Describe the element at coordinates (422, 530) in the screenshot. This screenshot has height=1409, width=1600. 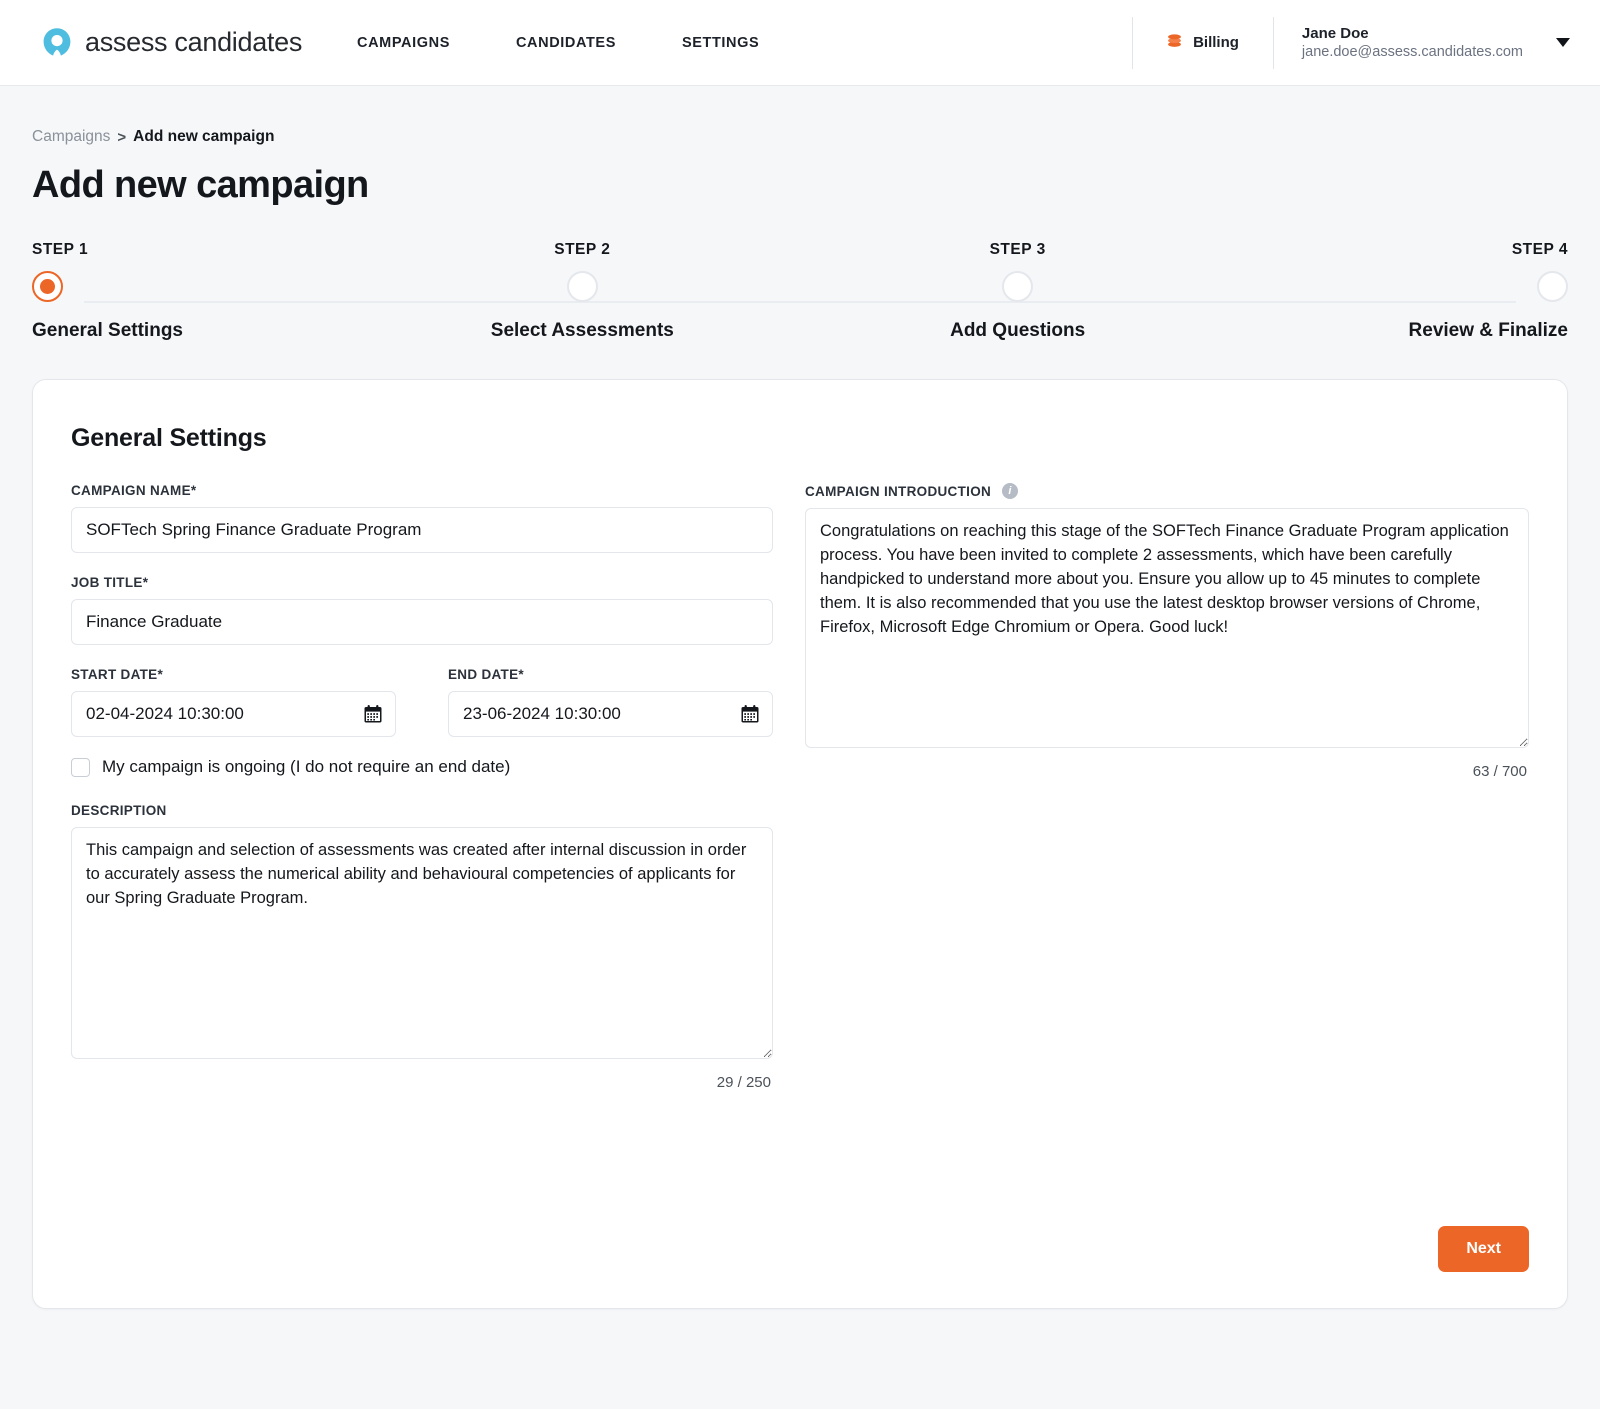
I see `campaign-name-input` at that location.